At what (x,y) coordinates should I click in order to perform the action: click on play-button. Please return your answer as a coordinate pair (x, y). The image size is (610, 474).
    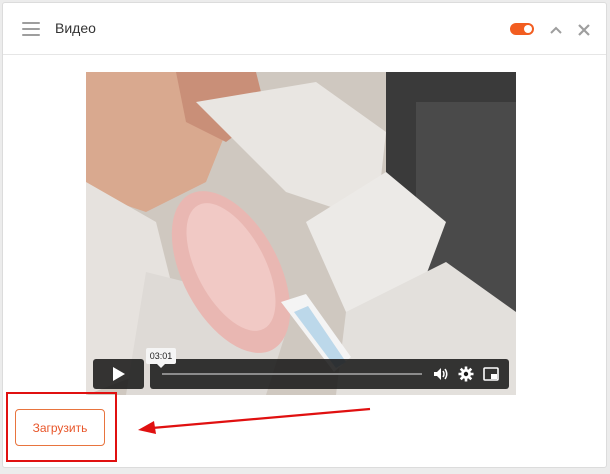
    Looking at the image, I should click on (118, 374).